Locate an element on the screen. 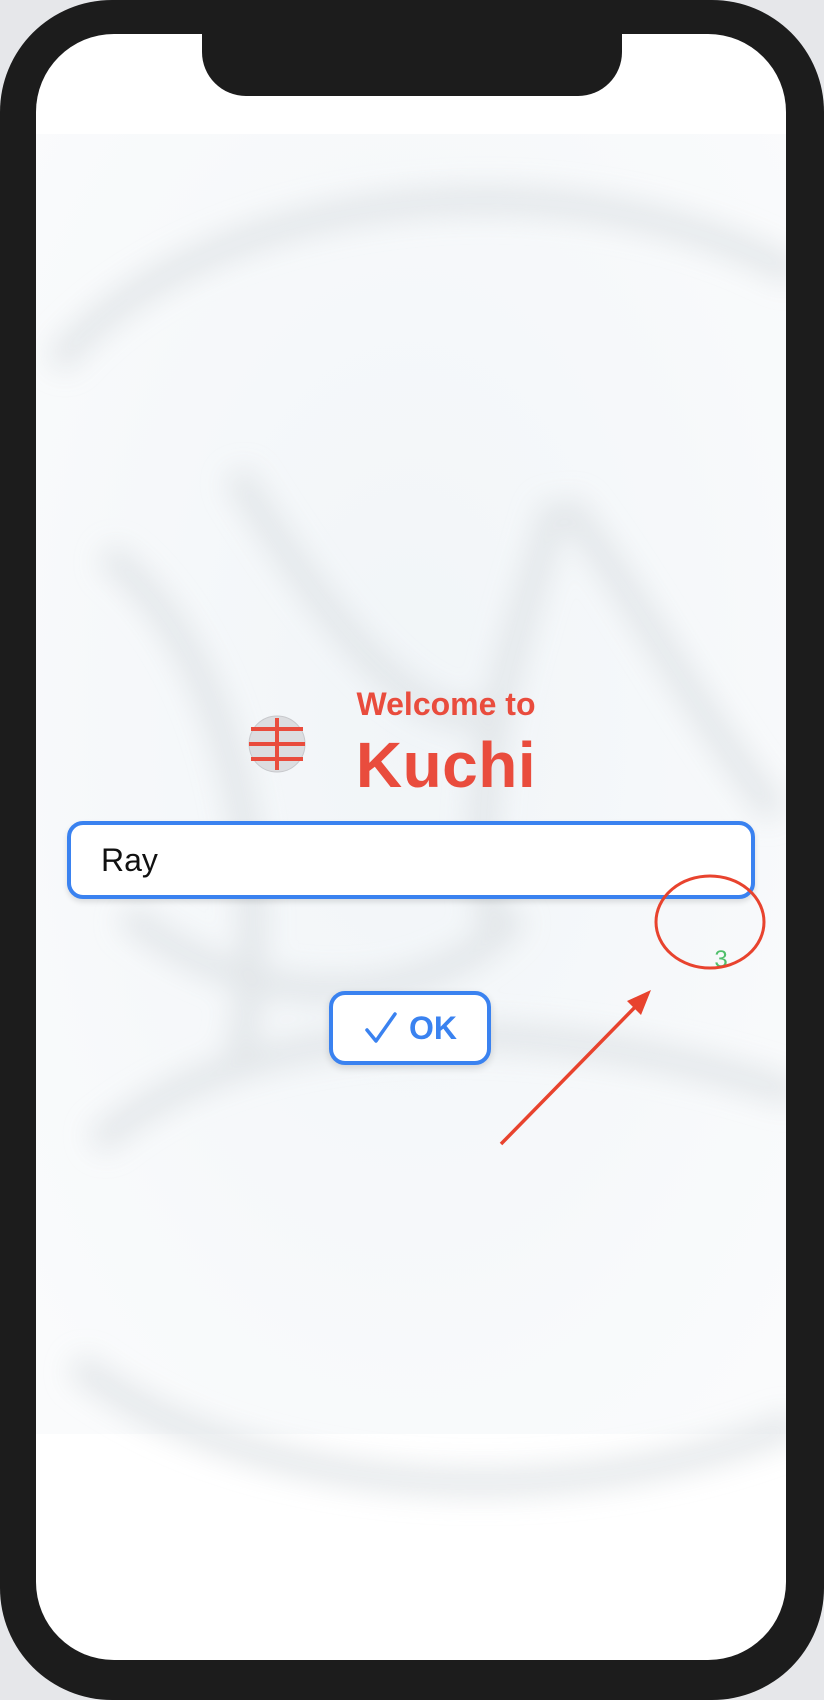 The image size is (824, 1700). welcome-header: Welcome to Kuchi is located at coordinates (411, 725).